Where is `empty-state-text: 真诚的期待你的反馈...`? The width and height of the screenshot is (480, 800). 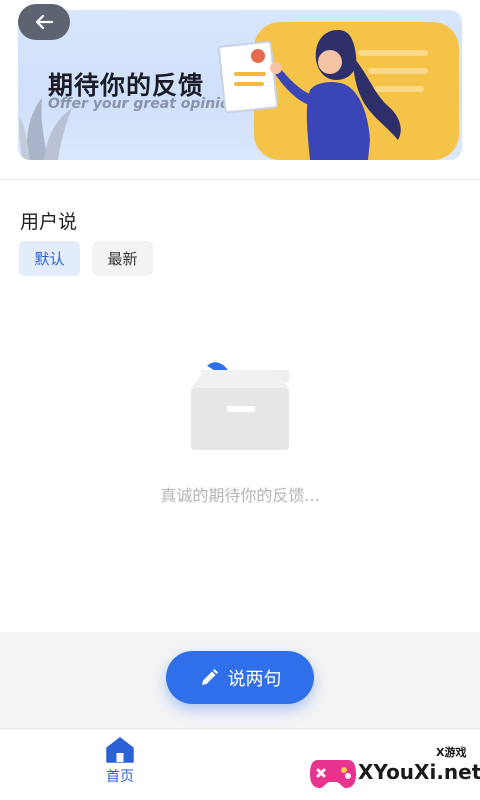
empty-state-text: 真诚的期待你的反馈... is located at coordinates (240, 495).